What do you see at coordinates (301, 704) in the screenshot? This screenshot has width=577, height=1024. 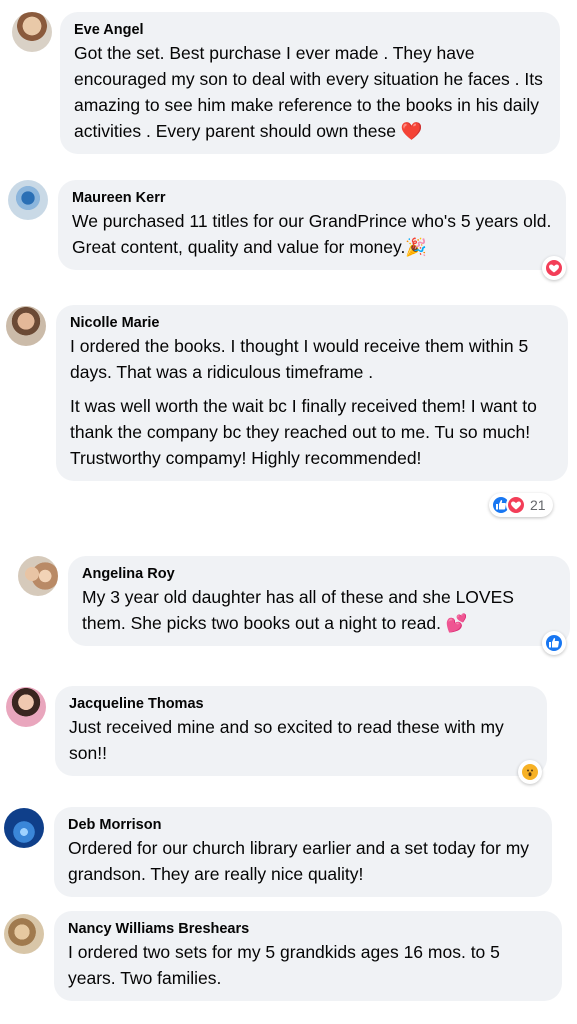 I see `commenter-name: Jacqueline Thomas` at bounding box center [301, 704].